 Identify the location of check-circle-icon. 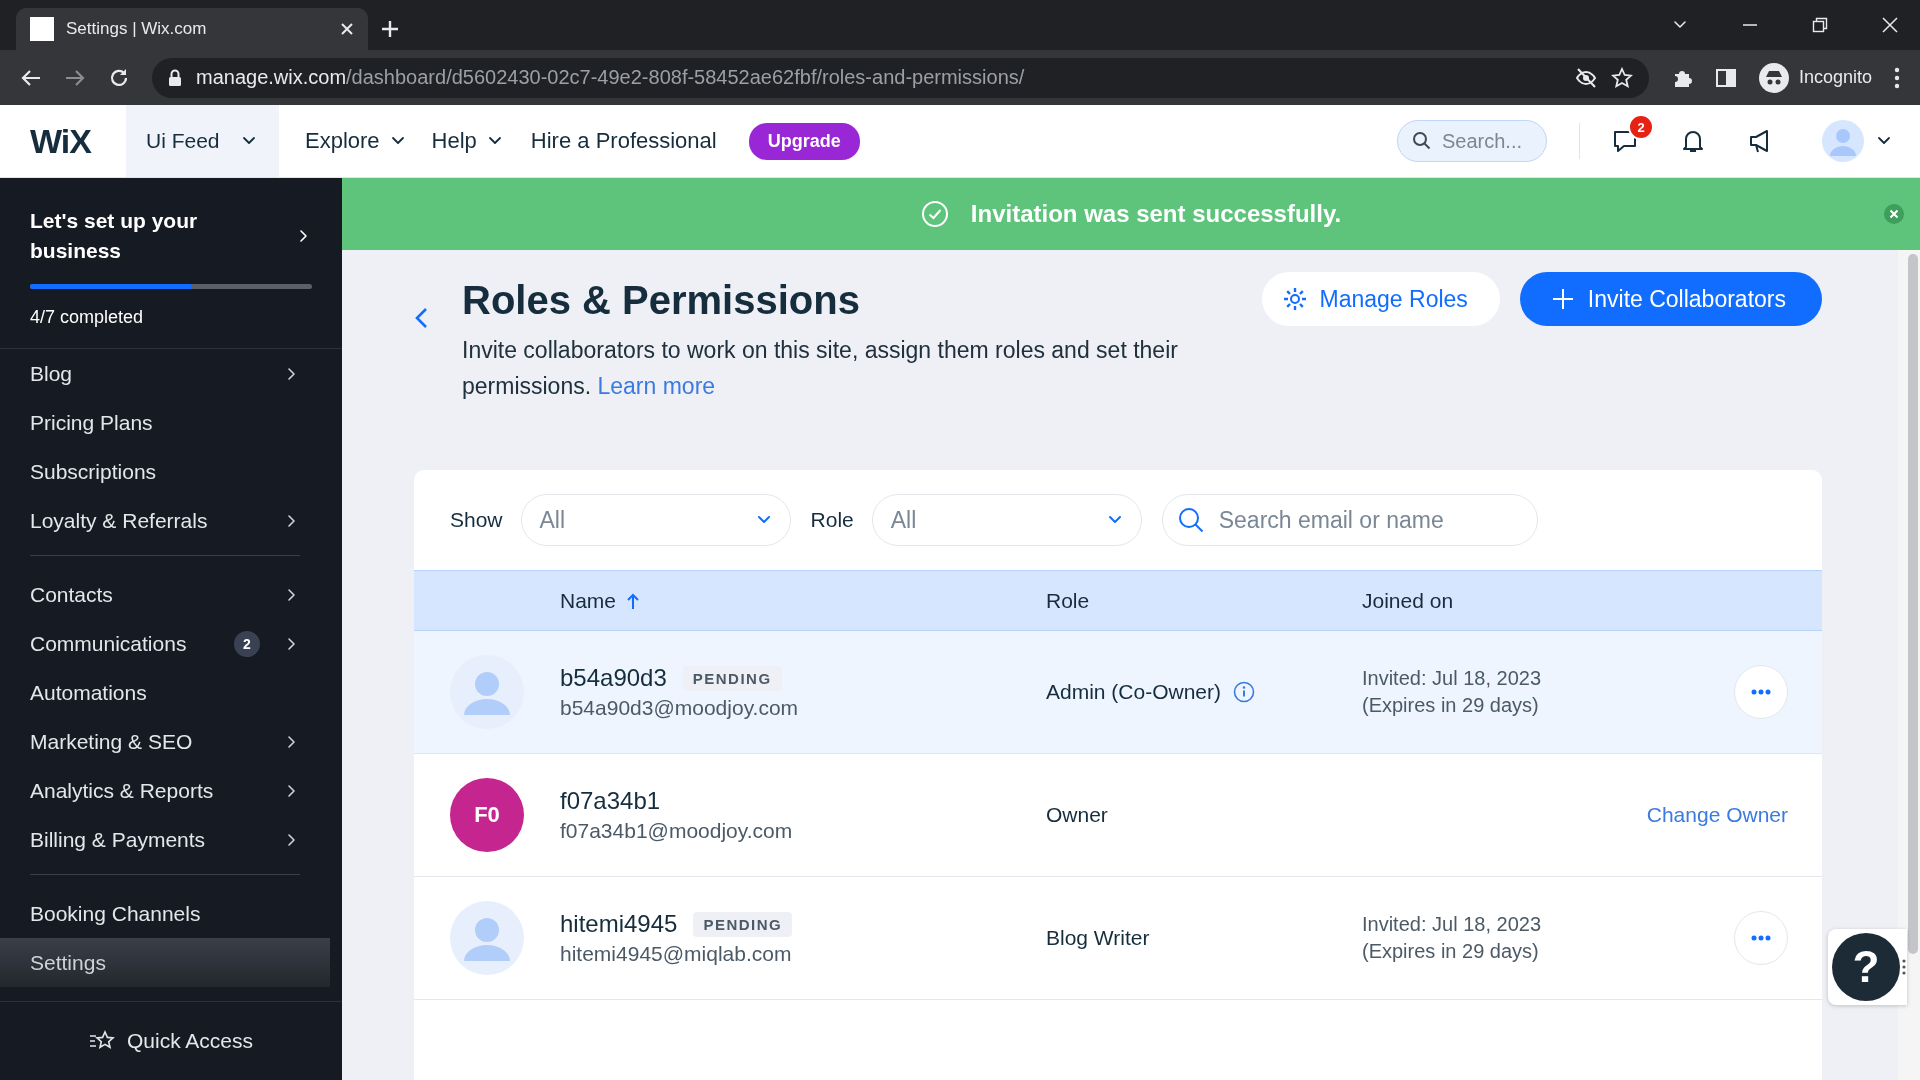
(934, 214).